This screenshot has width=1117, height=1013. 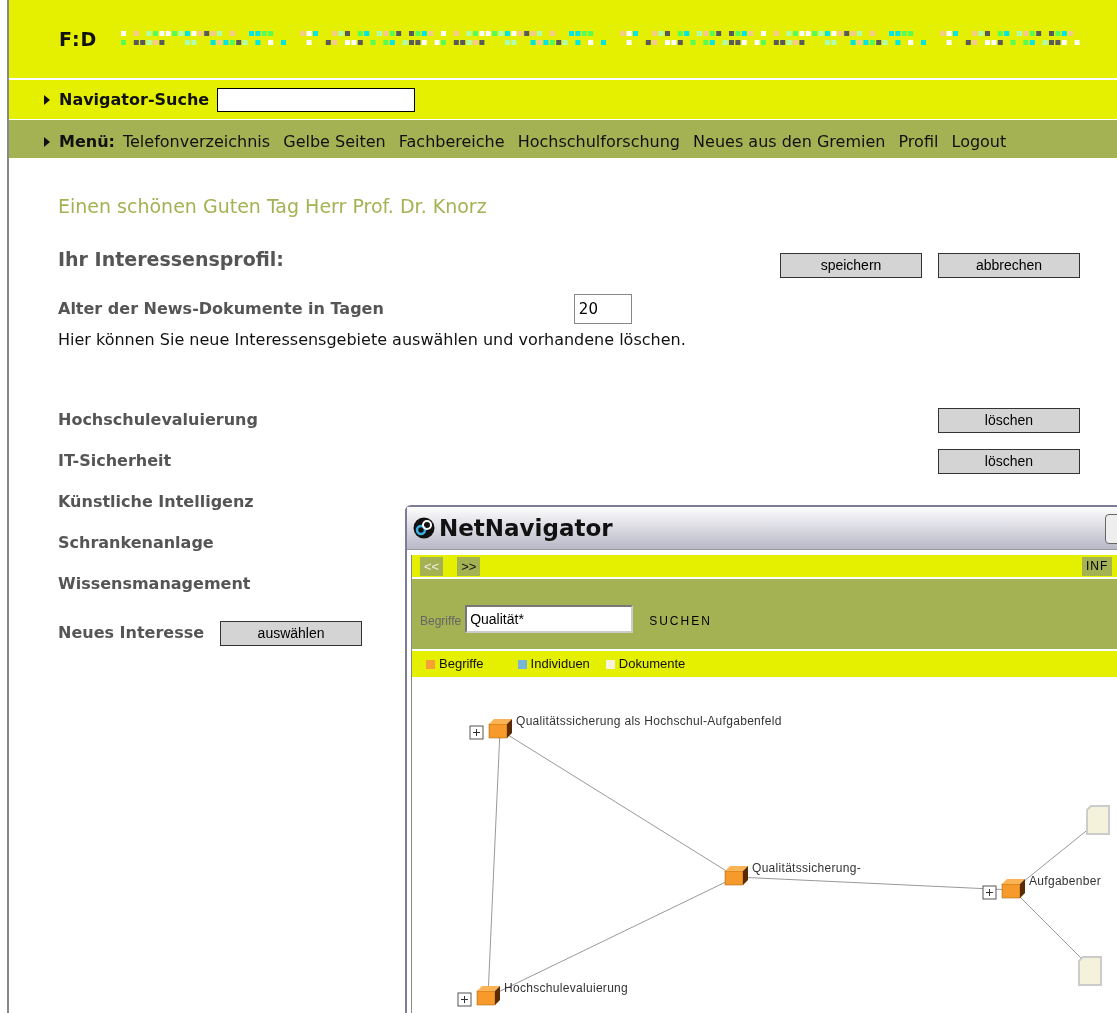 What do you see at coordinates (316, 99) in the screenshot?
I see `search-field` at bounding box center [316, 99].